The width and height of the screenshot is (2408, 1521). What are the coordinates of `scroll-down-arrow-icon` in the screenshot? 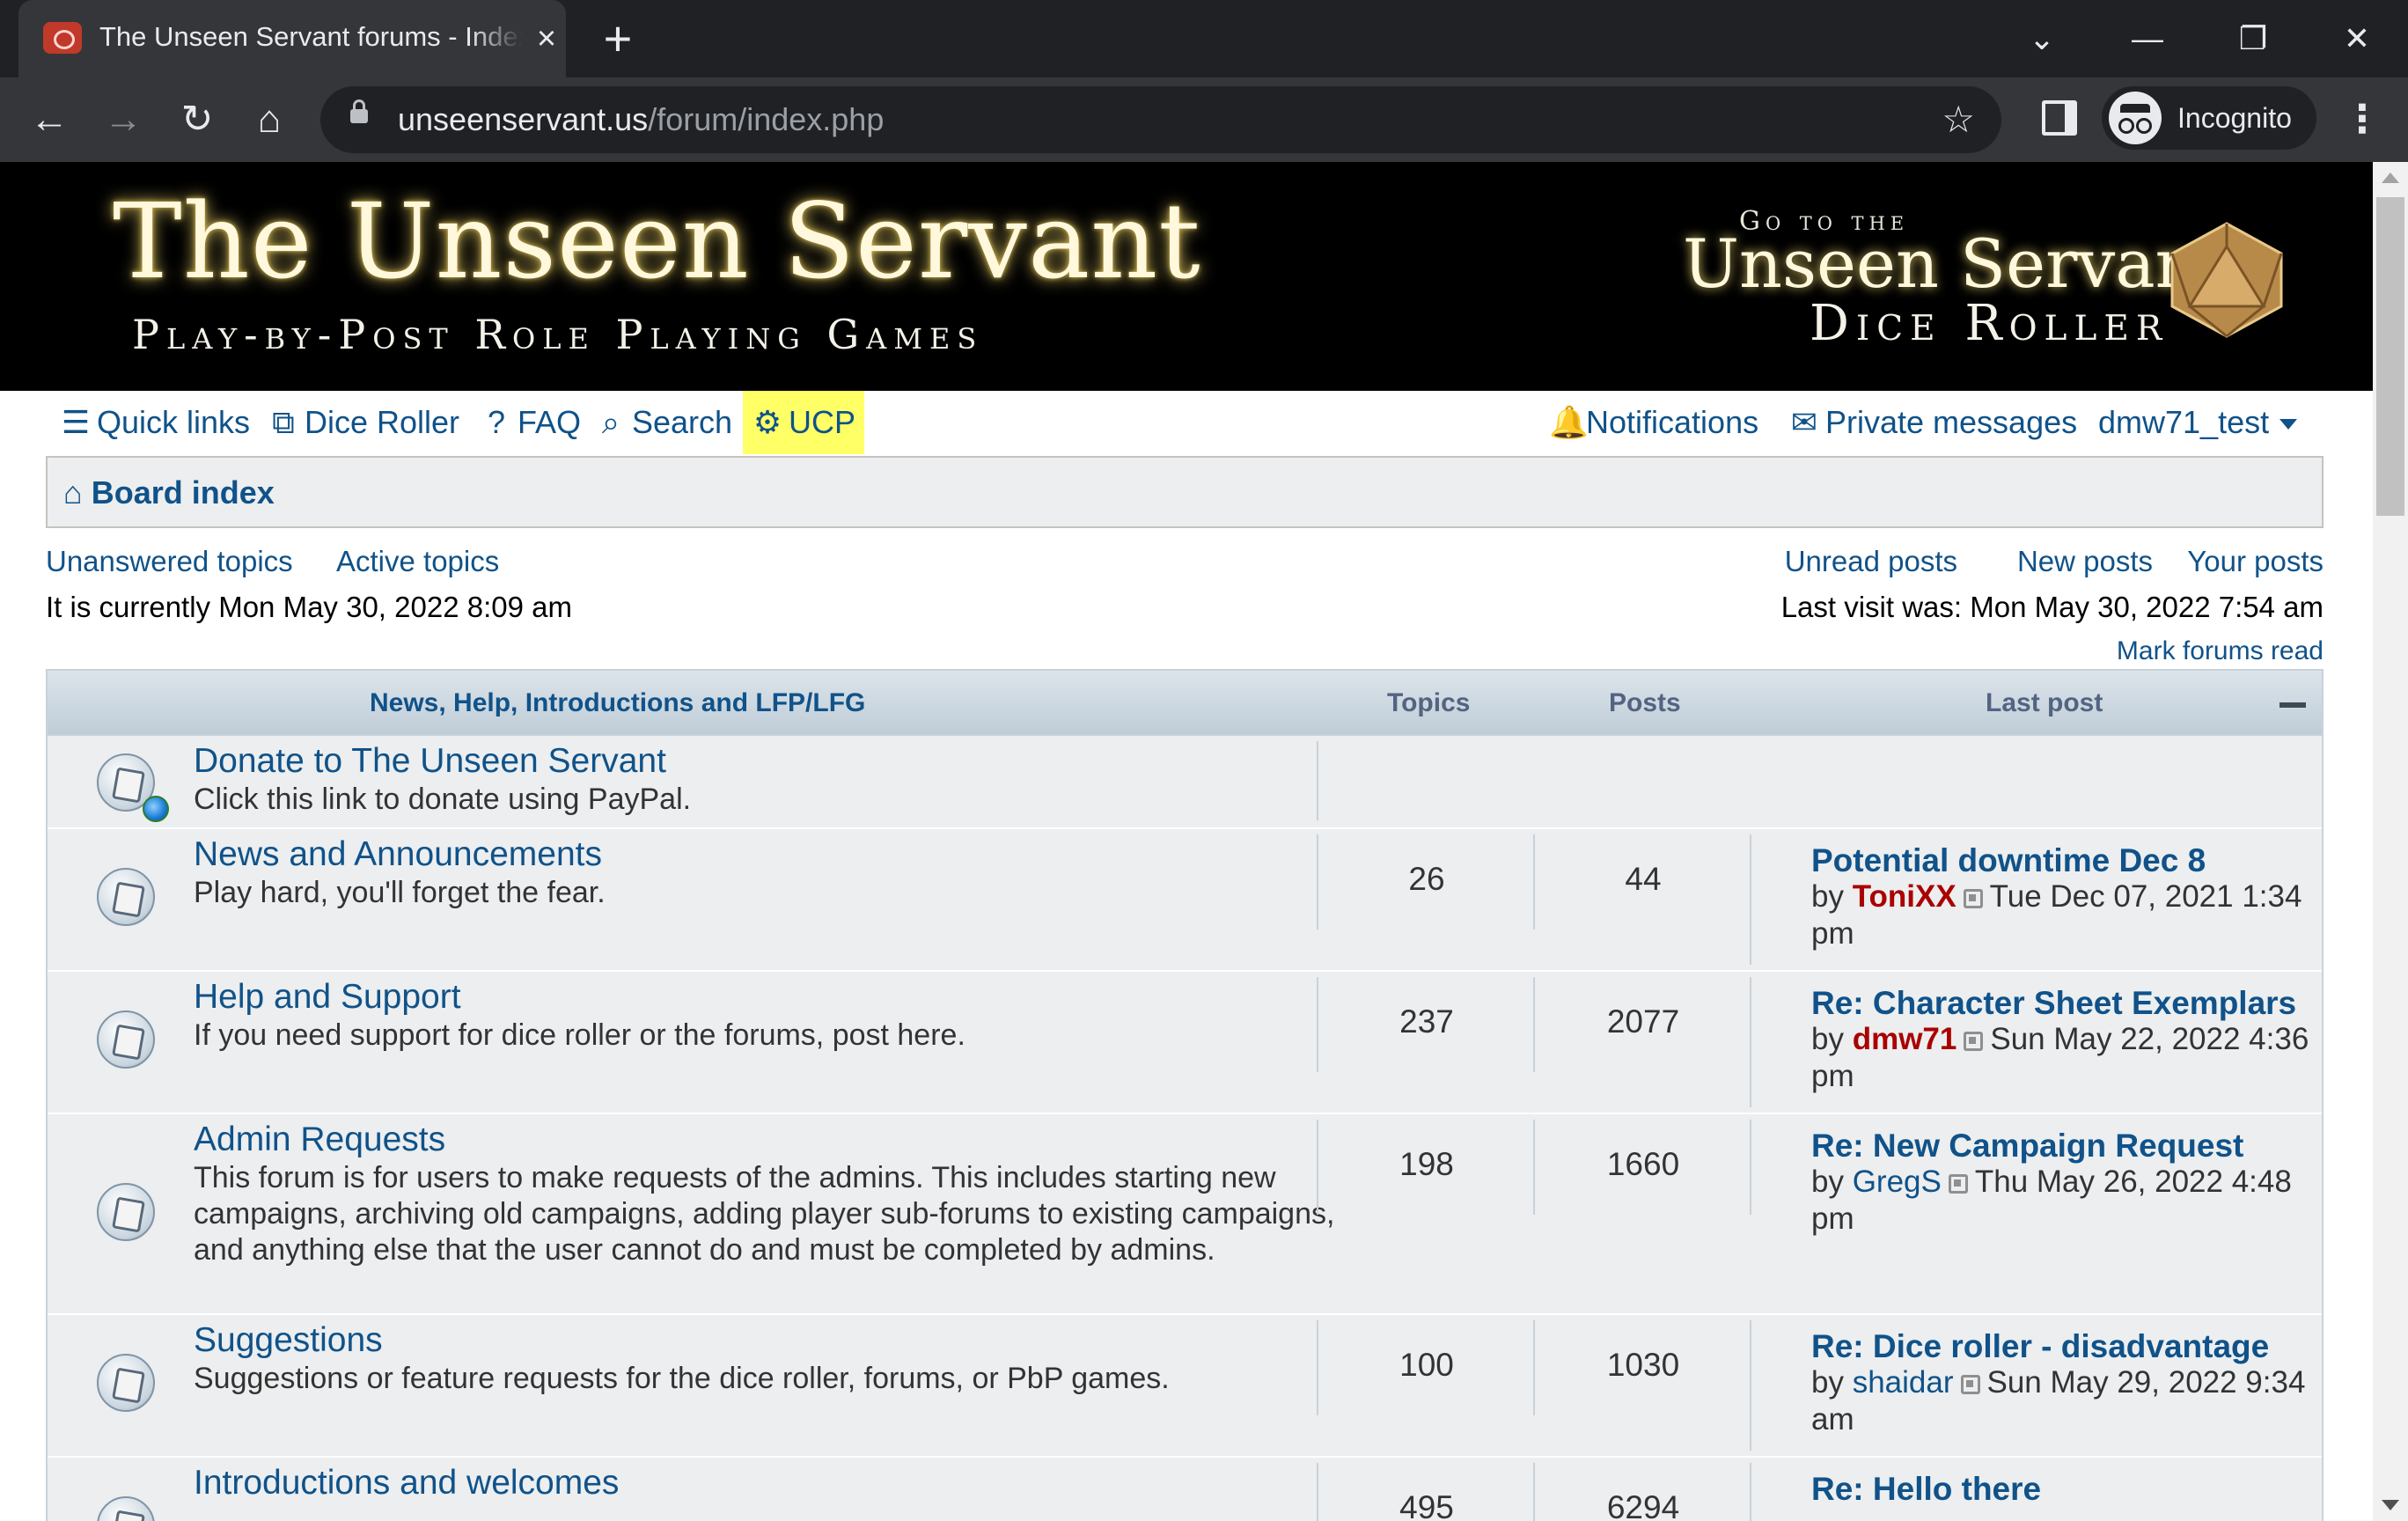 It's located at (2390, 1505).